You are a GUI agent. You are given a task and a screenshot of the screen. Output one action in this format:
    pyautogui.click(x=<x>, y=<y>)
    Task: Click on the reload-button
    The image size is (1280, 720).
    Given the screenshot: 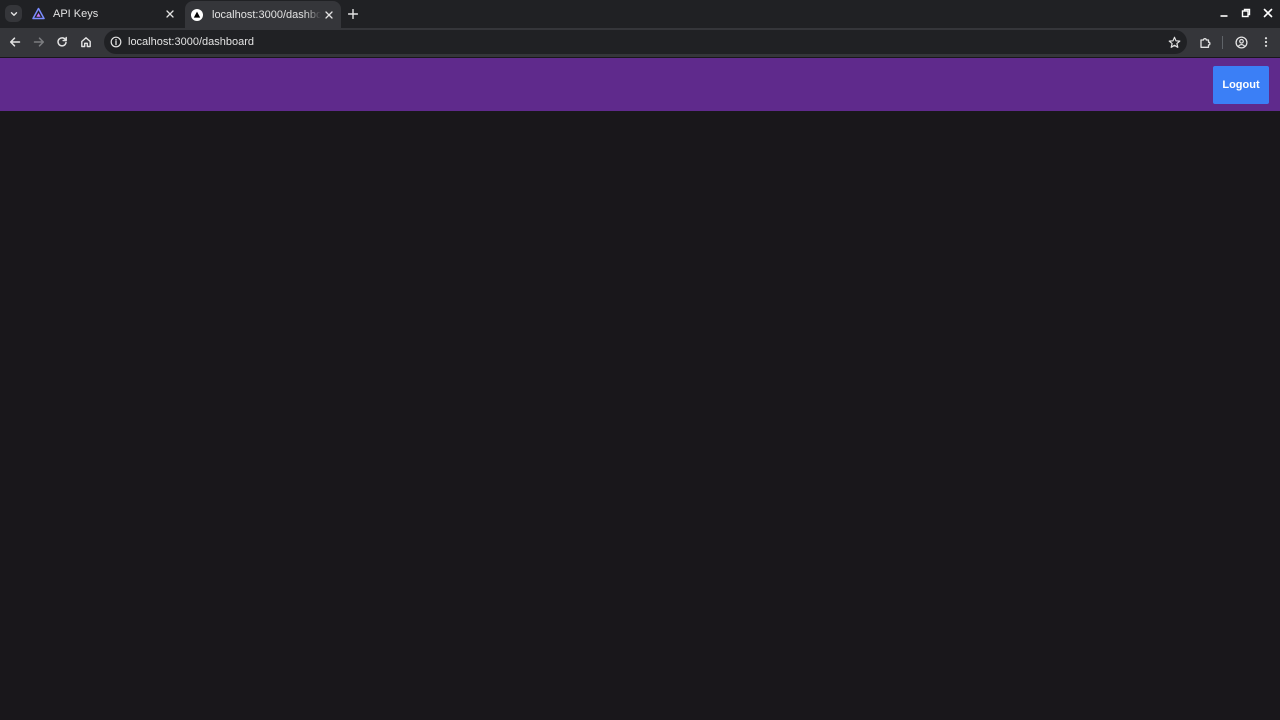 What is the action you would take?
    pyautogui.click(x=62, y=42)
    